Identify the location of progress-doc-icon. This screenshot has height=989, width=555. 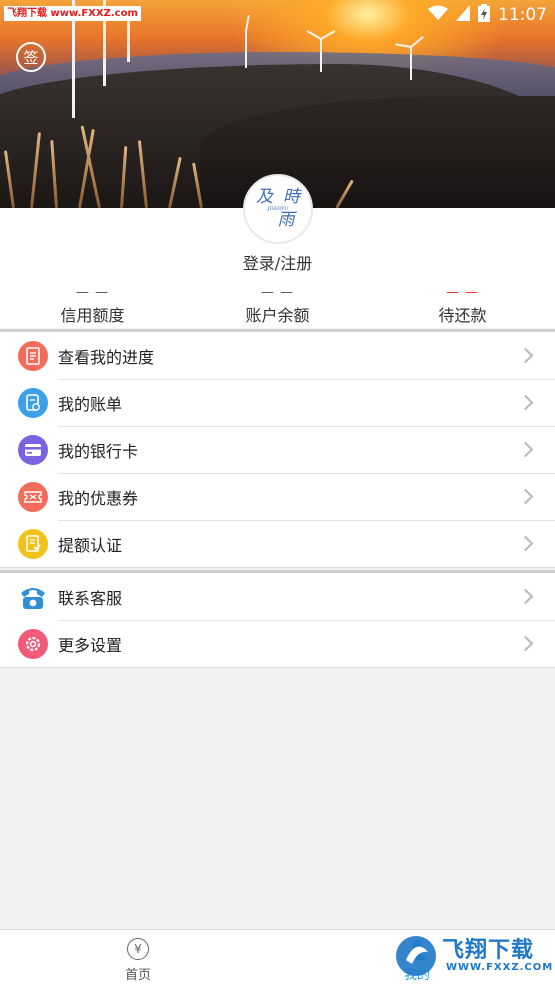
(33, 355).